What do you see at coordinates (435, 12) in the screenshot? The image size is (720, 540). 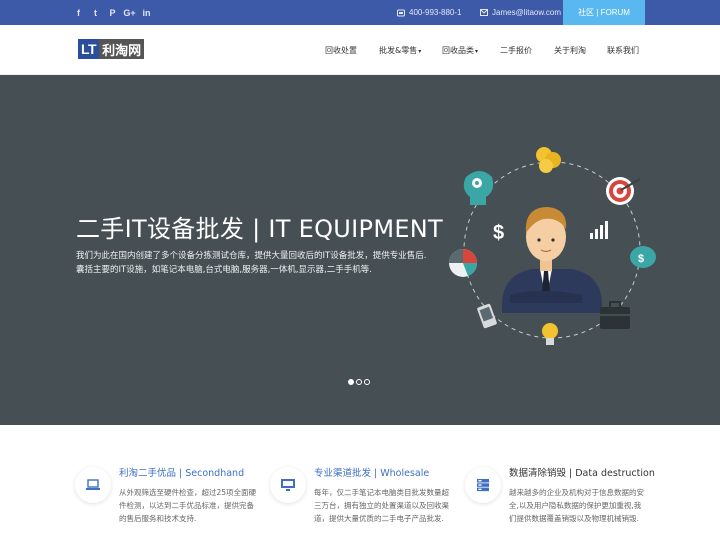 I see `phone-number: 400-993-880-1` at bounding box center [435, 12].